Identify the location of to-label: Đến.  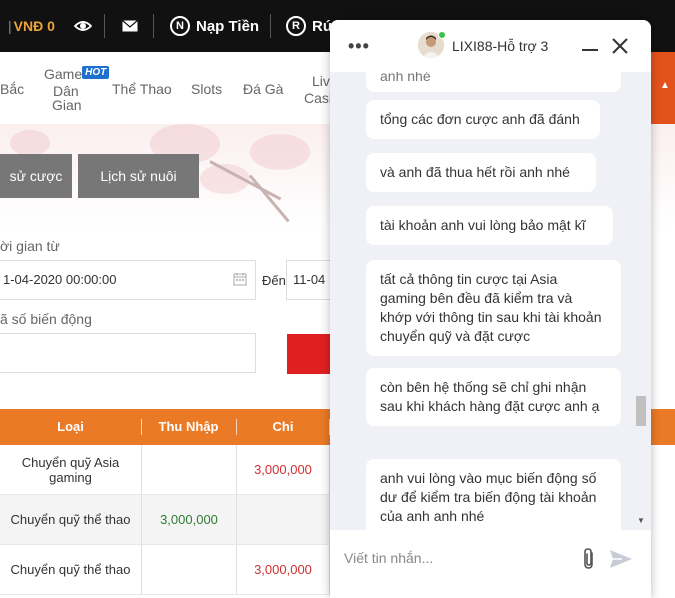
(274, 280).